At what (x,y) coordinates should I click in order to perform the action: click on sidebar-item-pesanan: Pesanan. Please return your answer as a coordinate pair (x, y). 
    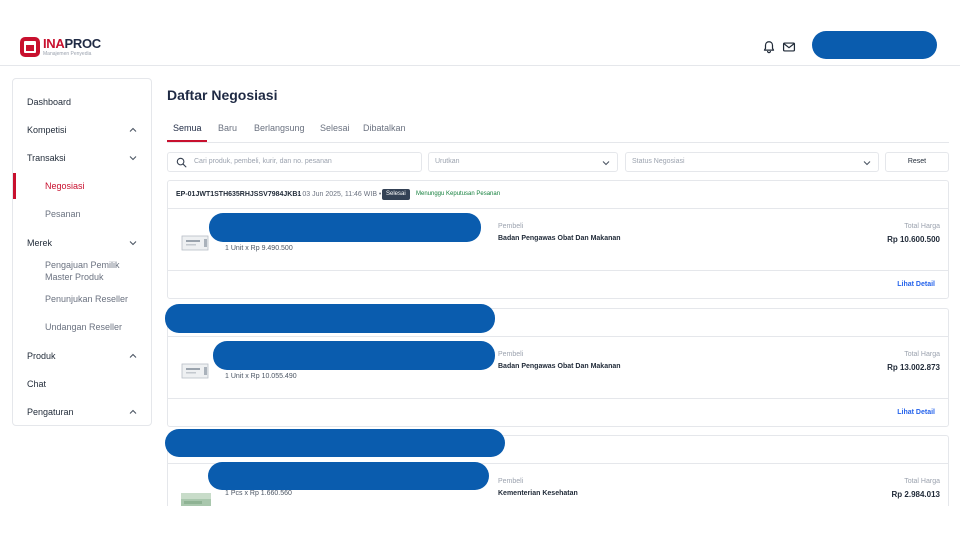
    Looking at the image, I should click on (63, 214).